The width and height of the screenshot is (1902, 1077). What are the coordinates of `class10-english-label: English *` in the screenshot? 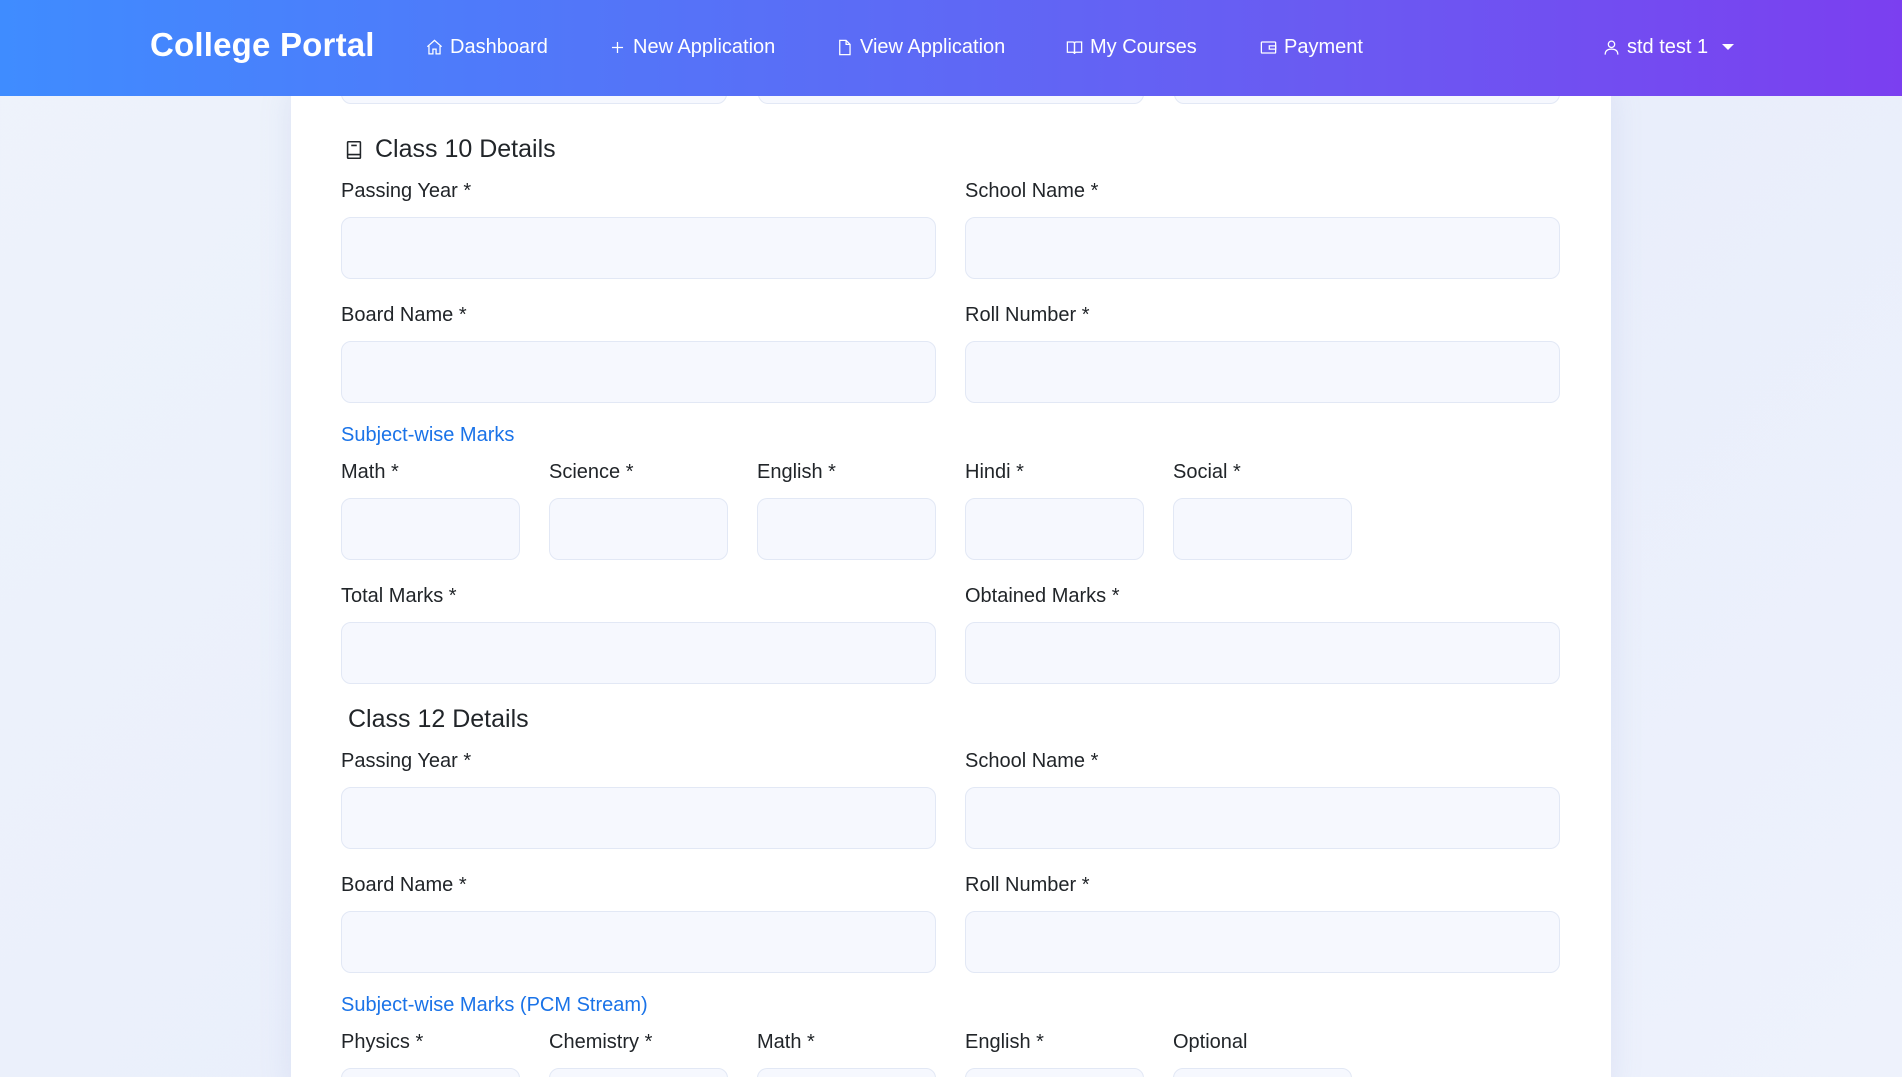 It's located at (796, 472).